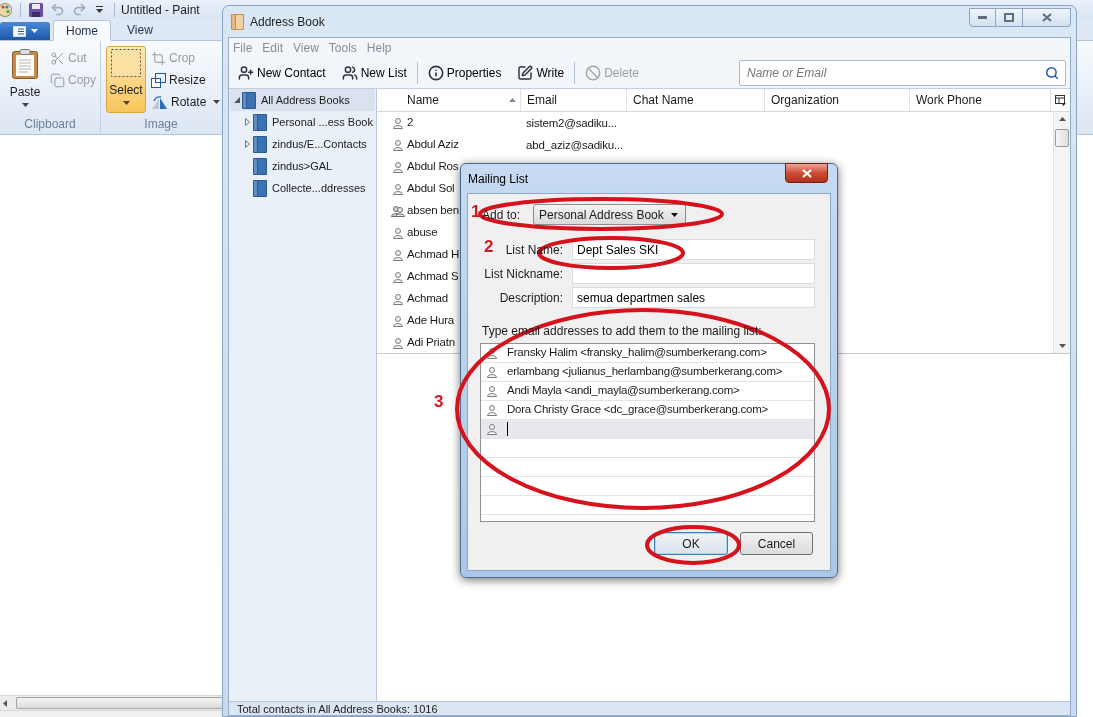  What do you see at coordinates (573, 100) in the screenshot?
I see `column-header: Email` at bounding box center [573, 100].